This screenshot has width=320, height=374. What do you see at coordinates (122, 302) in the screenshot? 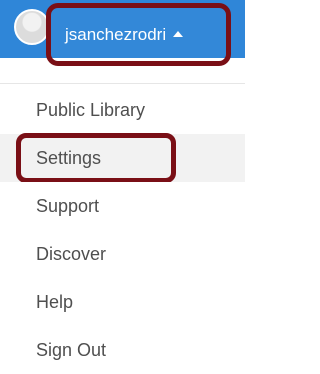
I see `menu-item-help: Help` at bounding box center [122, 302].